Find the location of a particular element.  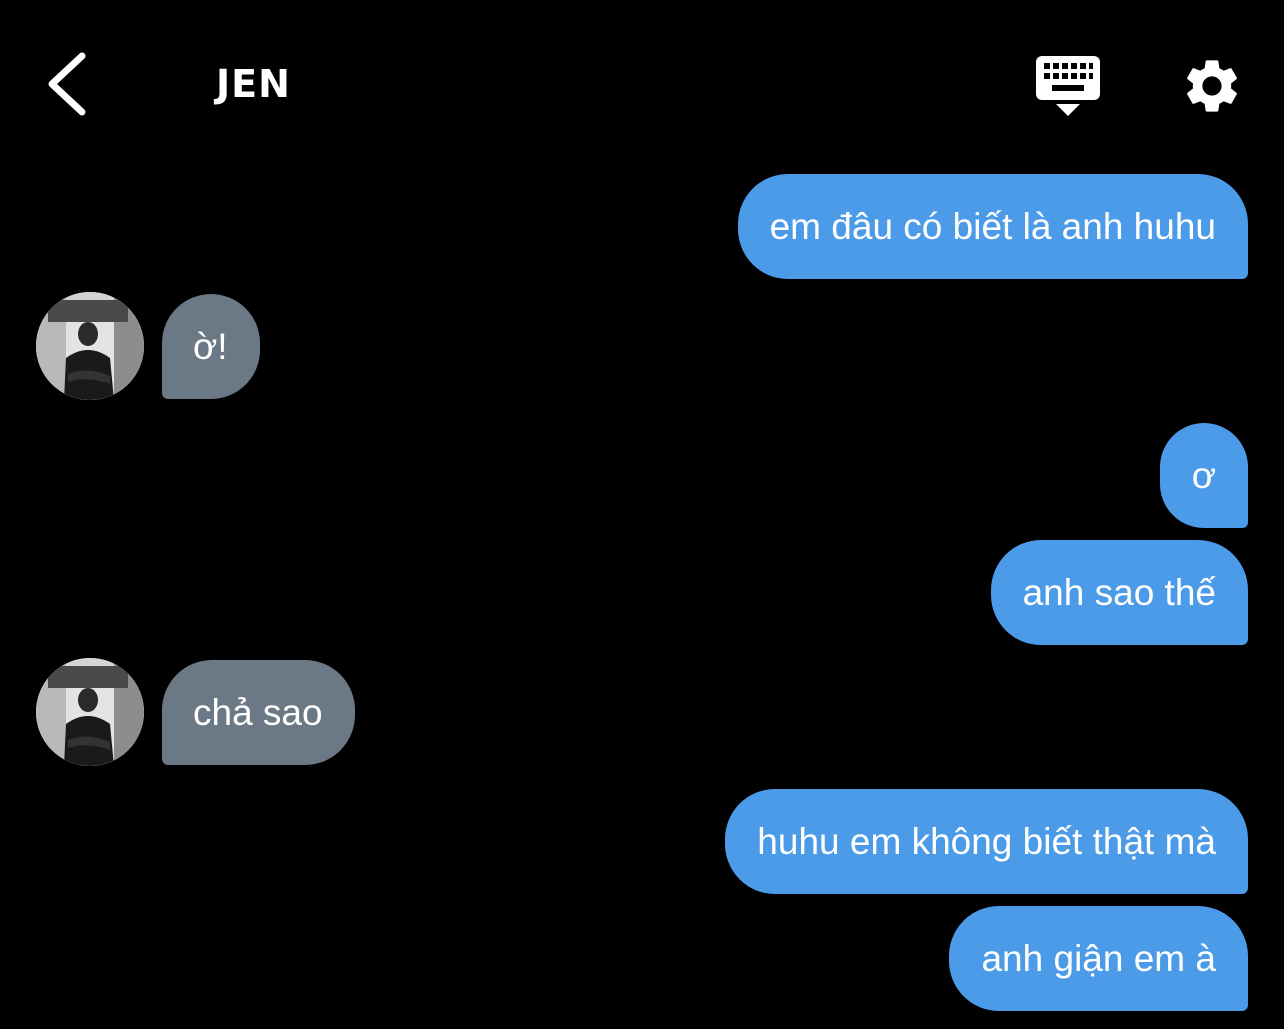

message-text: ơ is located at coordinates (1203, 475).